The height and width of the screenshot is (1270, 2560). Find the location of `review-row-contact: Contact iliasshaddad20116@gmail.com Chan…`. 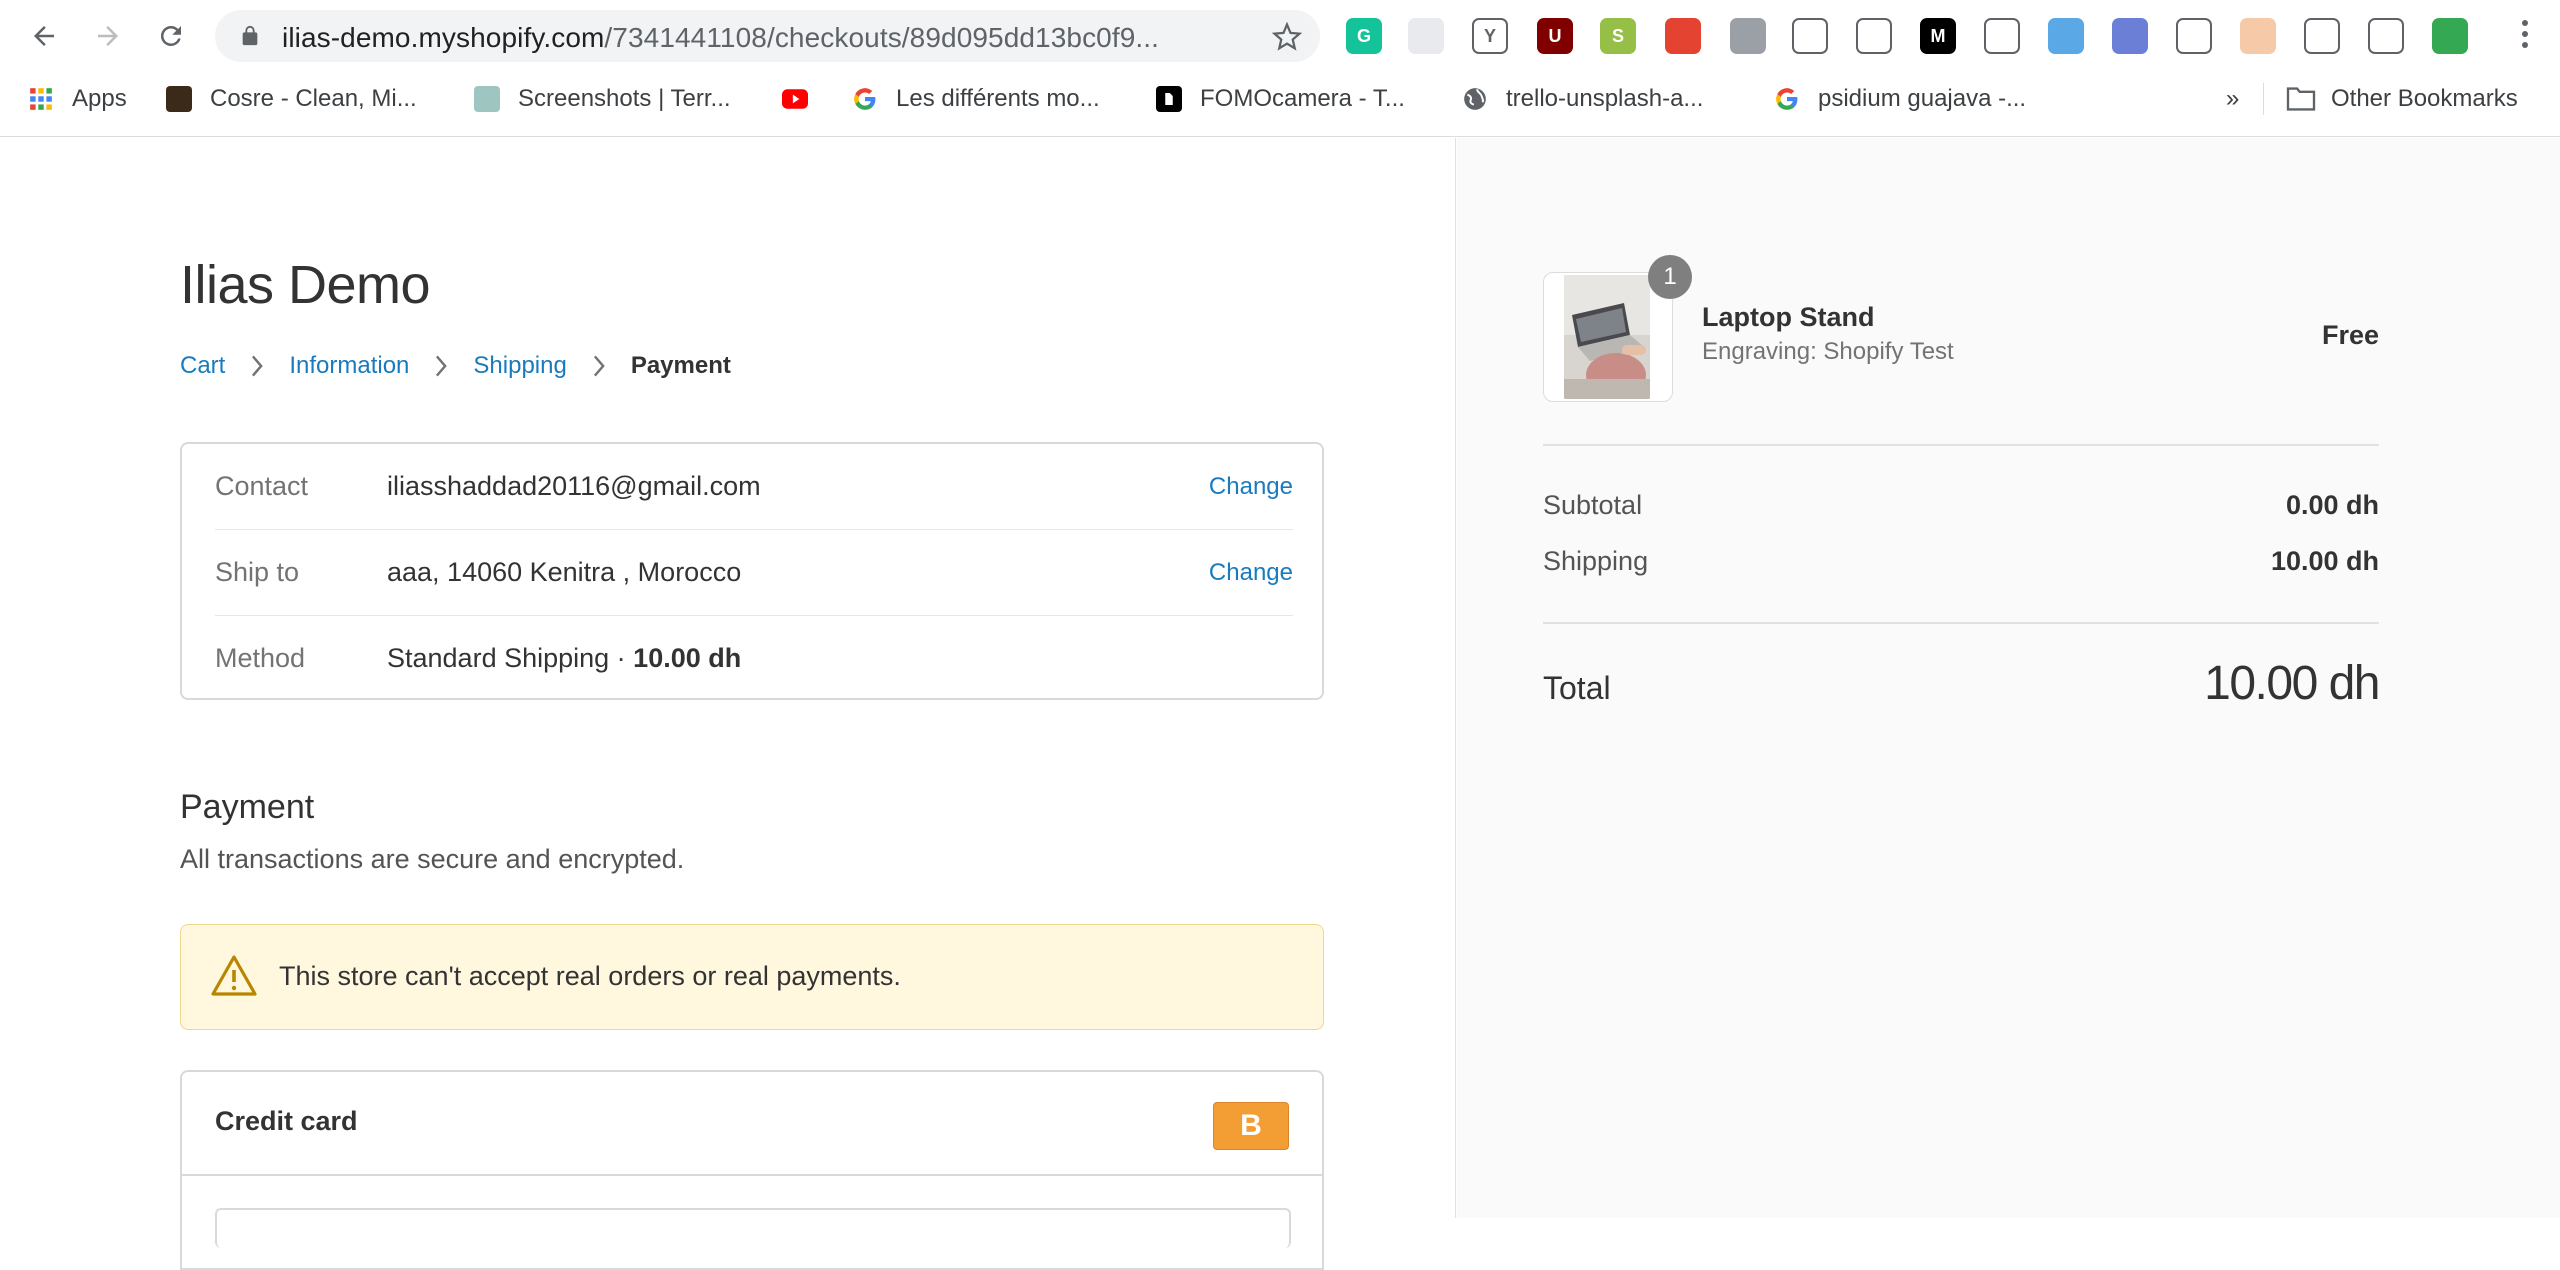

review-row-contact: Contact iliasshaddad20116@gmail.com Chan… is located at coordinates (754, 487).